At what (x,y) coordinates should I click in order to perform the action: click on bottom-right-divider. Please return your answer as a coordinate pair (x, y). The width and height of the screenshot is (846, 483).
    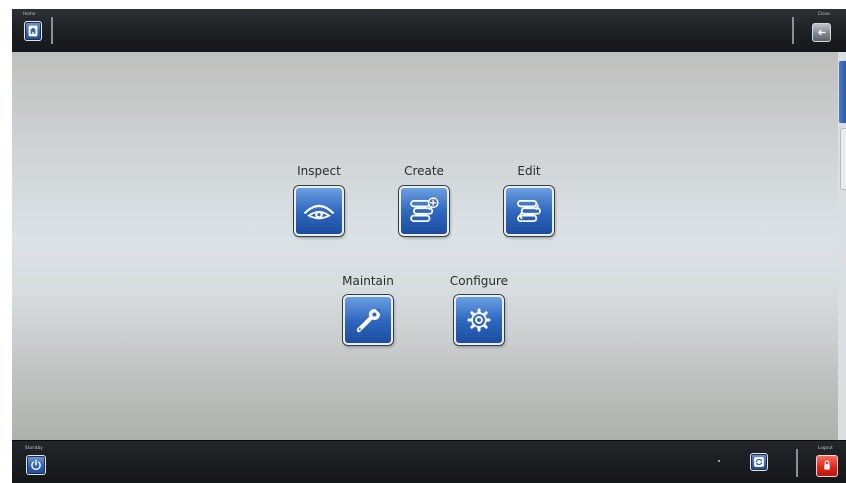
    Looking at the image, I should click on (797, 463).